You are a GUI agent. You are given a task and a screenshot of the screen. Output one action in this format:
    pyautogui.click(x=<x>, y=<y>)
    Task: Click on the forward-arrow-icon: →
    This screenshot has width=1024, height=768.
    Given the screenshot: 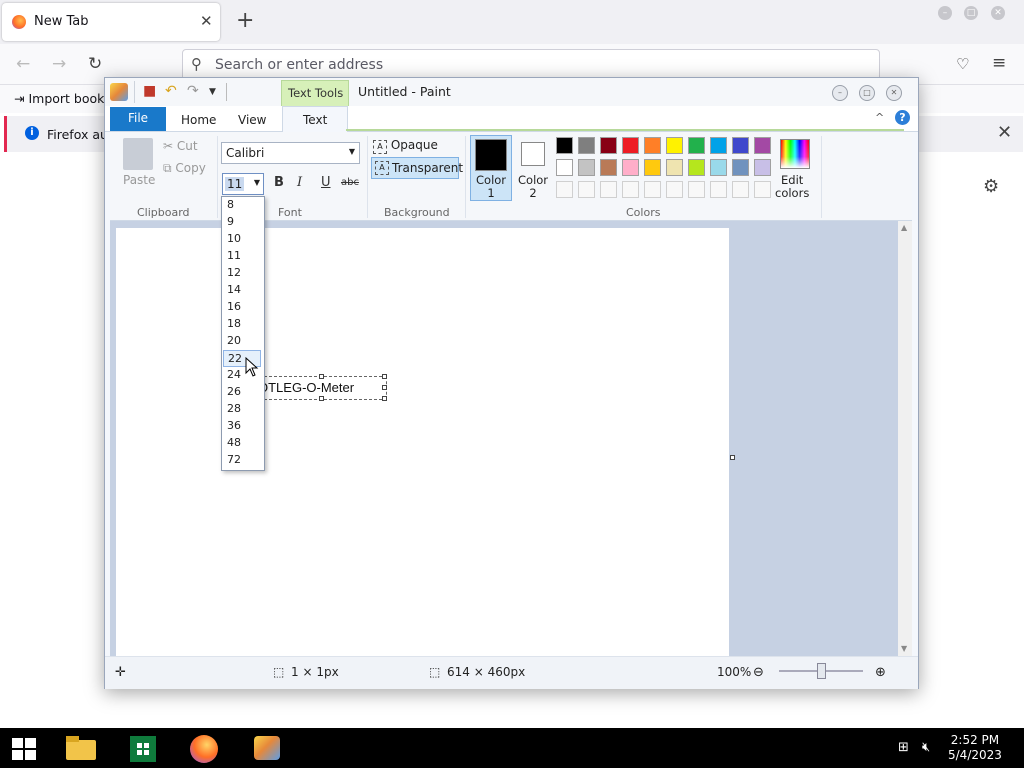 What is the action you would take?
    pyautogui.click(x=59, y=64)
    